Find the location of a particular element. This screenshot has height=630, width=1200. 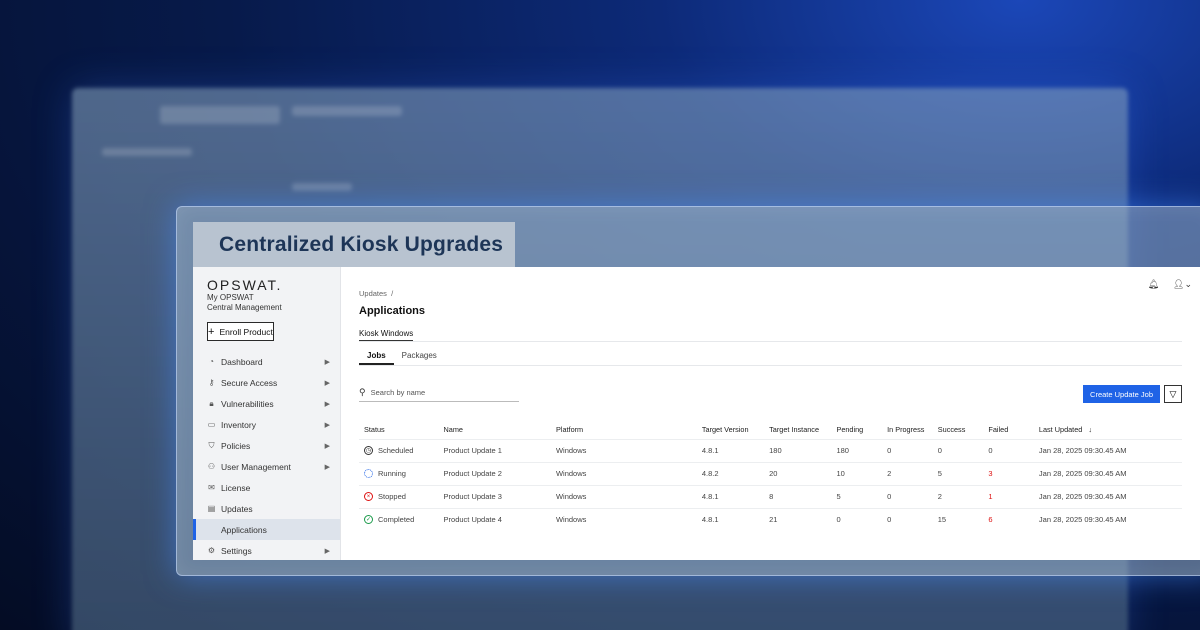

sidebar-item-label: Updates is located at coordinates (237, 508).